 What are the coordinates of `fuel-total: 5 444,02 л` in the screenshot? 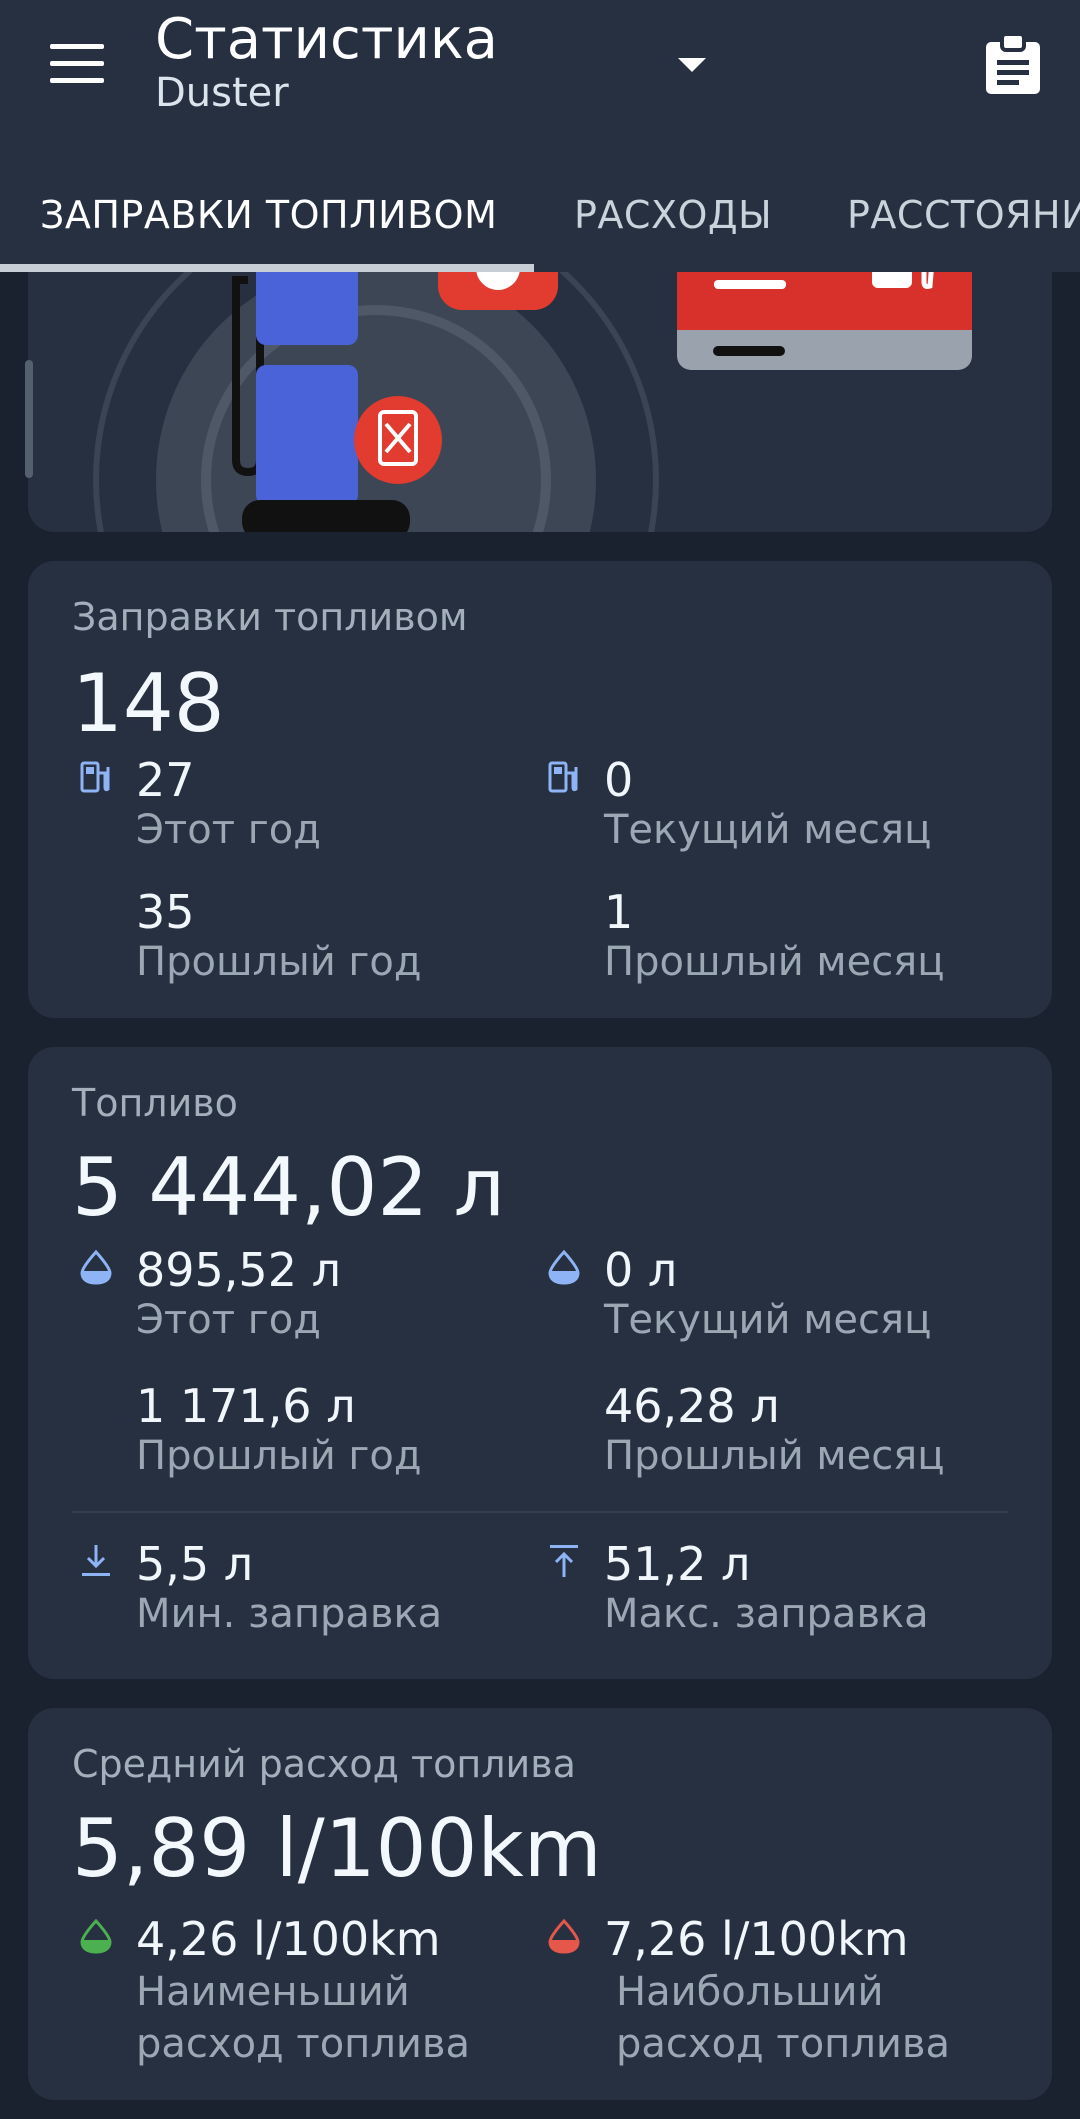 It's located at (288, 1187).